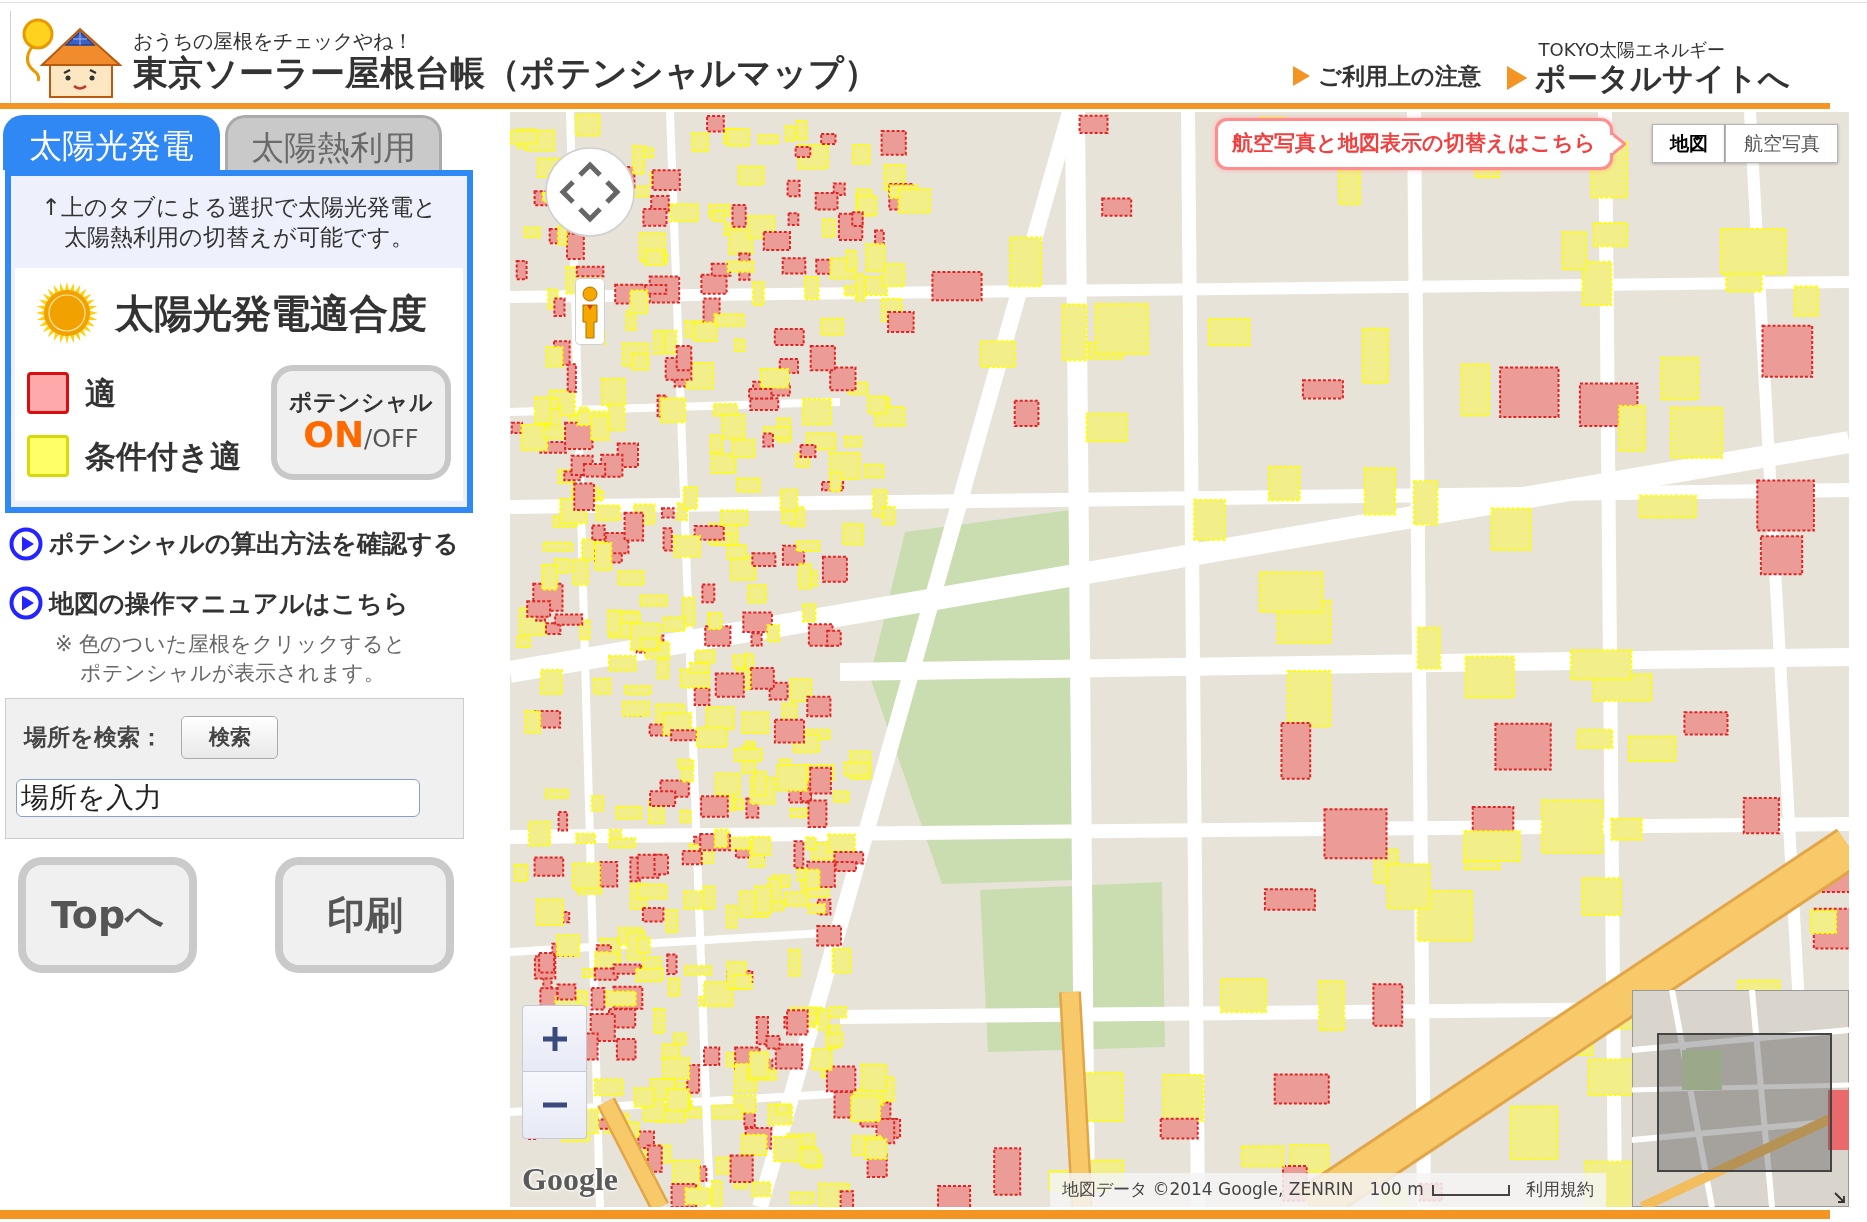 This screenshot has height=1222, width=1867. I want to click on callout-tail-icon, so click(1618, 143).